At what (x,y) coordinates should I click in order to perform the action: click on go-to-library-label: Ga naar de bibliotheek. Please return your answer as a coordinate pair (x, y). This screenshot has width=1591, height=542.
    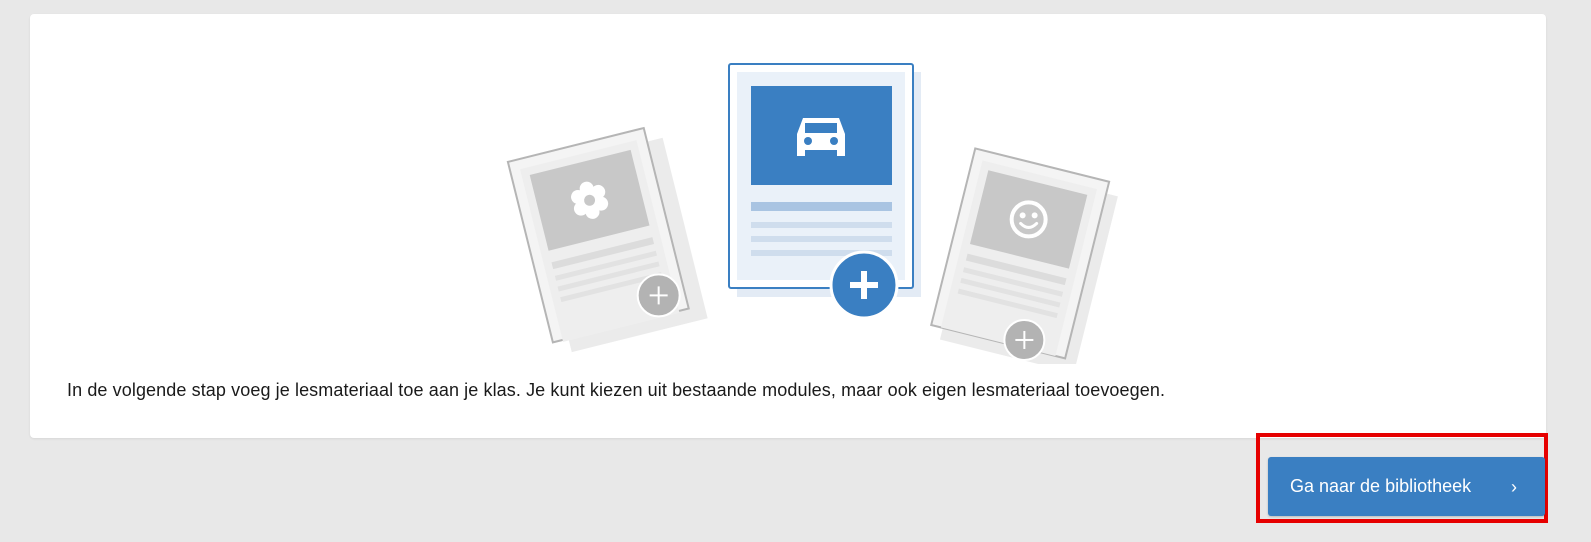
    Looking at the image, I should click on (1381, 486).